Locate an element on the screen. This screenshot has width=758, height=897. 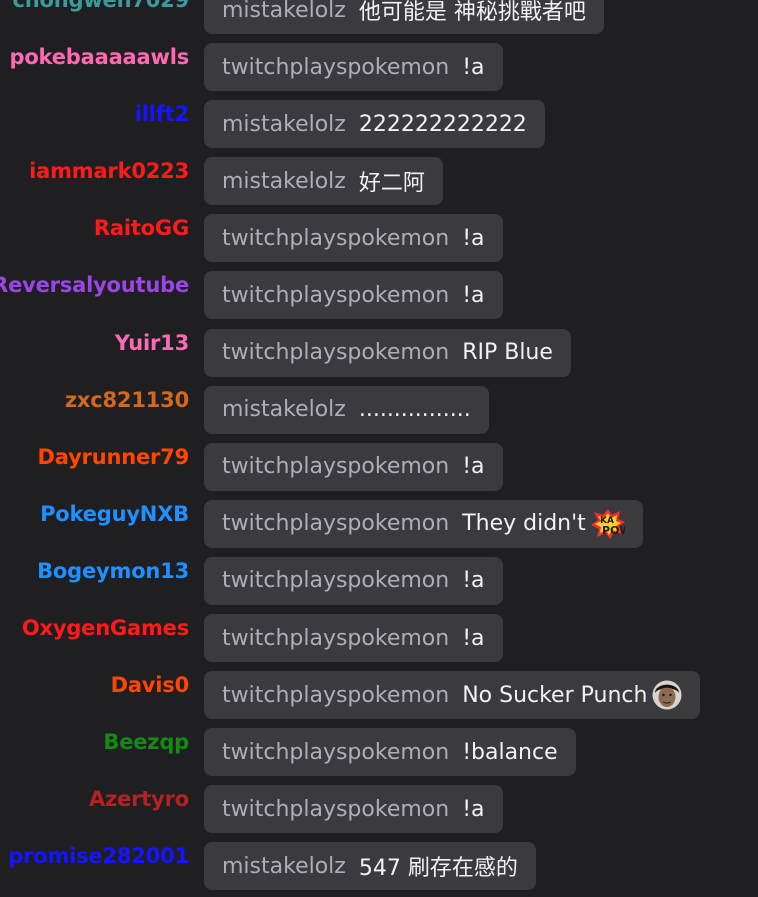
chat-message-row: promise282001 mistakelolz 547 刷存在感的 is located at coordinates (379, 865).